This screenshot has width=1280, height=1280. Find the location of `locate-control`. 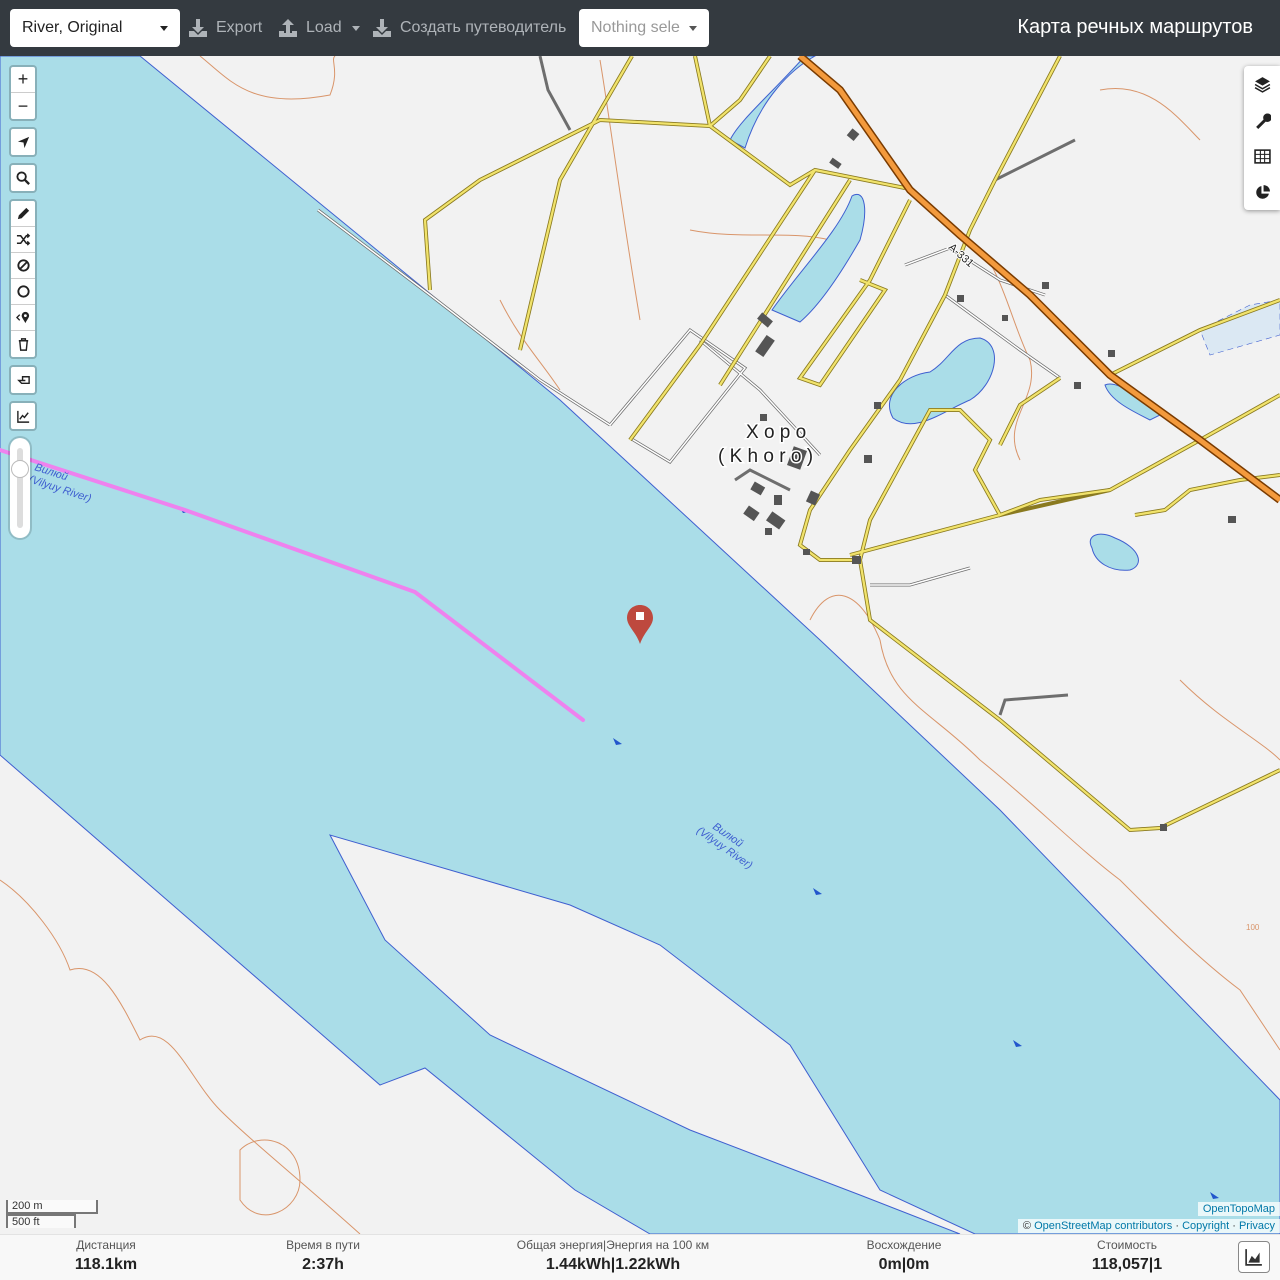

locate-control is located at coordinates (23, 142).